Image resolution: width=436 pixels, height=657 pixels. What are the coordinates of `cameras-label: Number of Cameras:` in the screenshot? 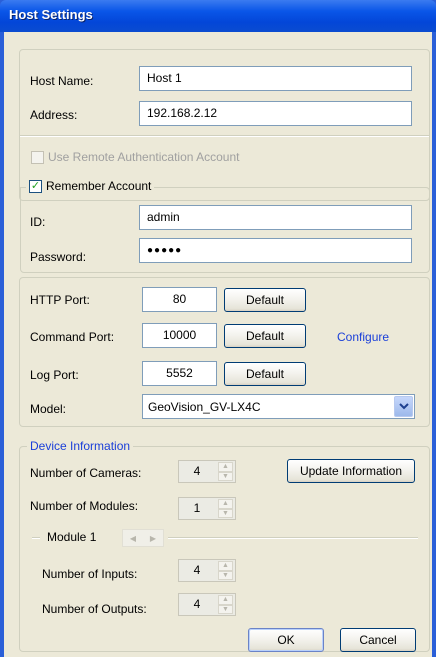 It's located at (86, 473).